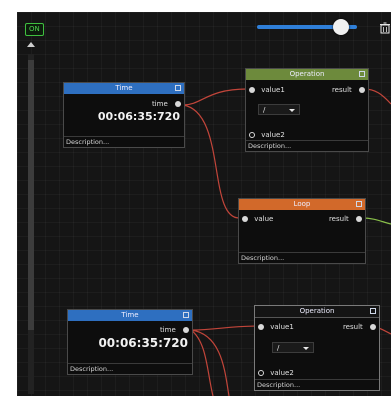 This screenshot has width=391, height=396. I want to click on loop-node-header: Loop, so click(302, 204).